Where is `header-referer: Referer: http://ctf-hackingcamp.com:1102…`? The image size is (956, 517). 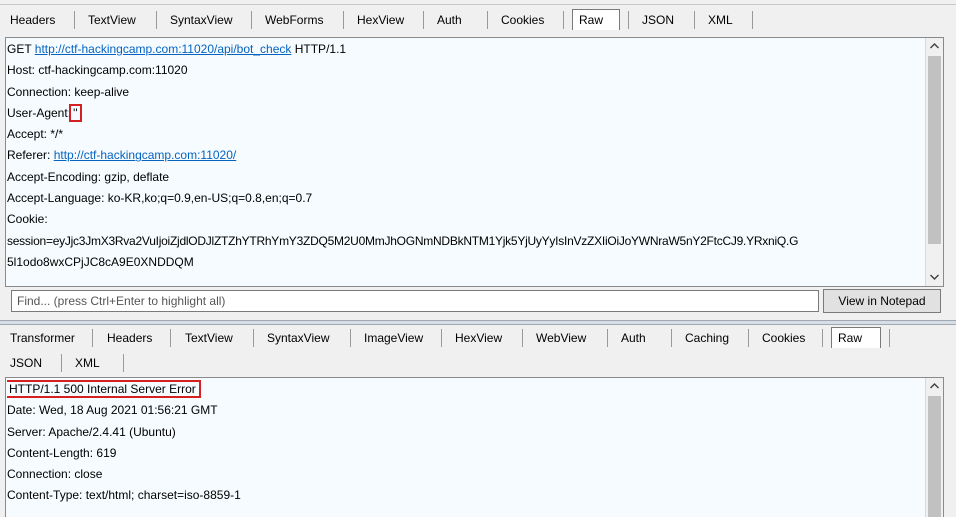 header-referer: Referer: http://ctf-hackingcamp.com:1102… is located at coordinates (466, 155).